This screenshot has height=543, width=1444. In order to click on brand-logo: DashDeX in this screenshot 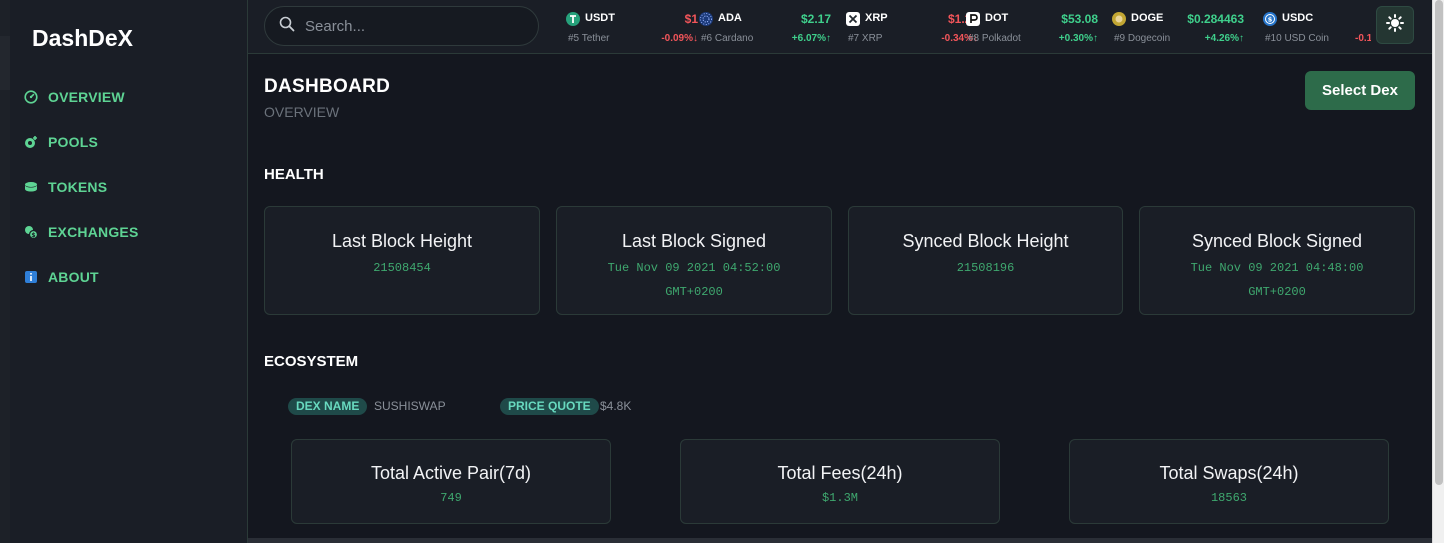, I will do `click(82, 38)`.